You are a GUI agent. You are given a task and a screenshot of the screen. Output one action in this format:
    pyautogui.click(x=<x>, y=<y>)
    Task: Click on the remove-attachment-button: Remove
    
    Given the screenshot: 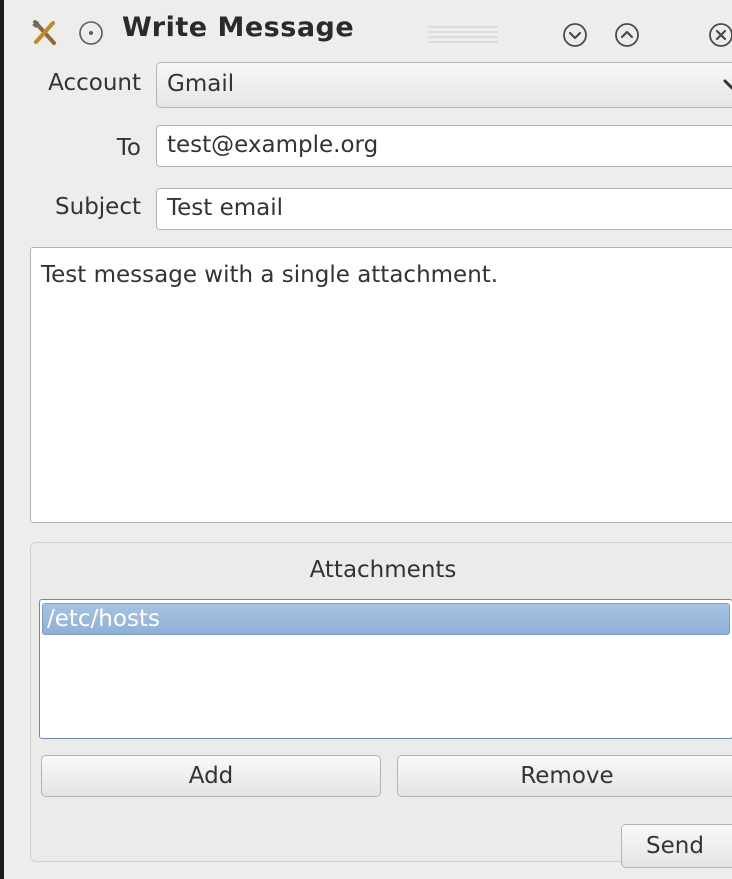 What is the action you would take?
    pyautogui.click(x=564, y=776)
    